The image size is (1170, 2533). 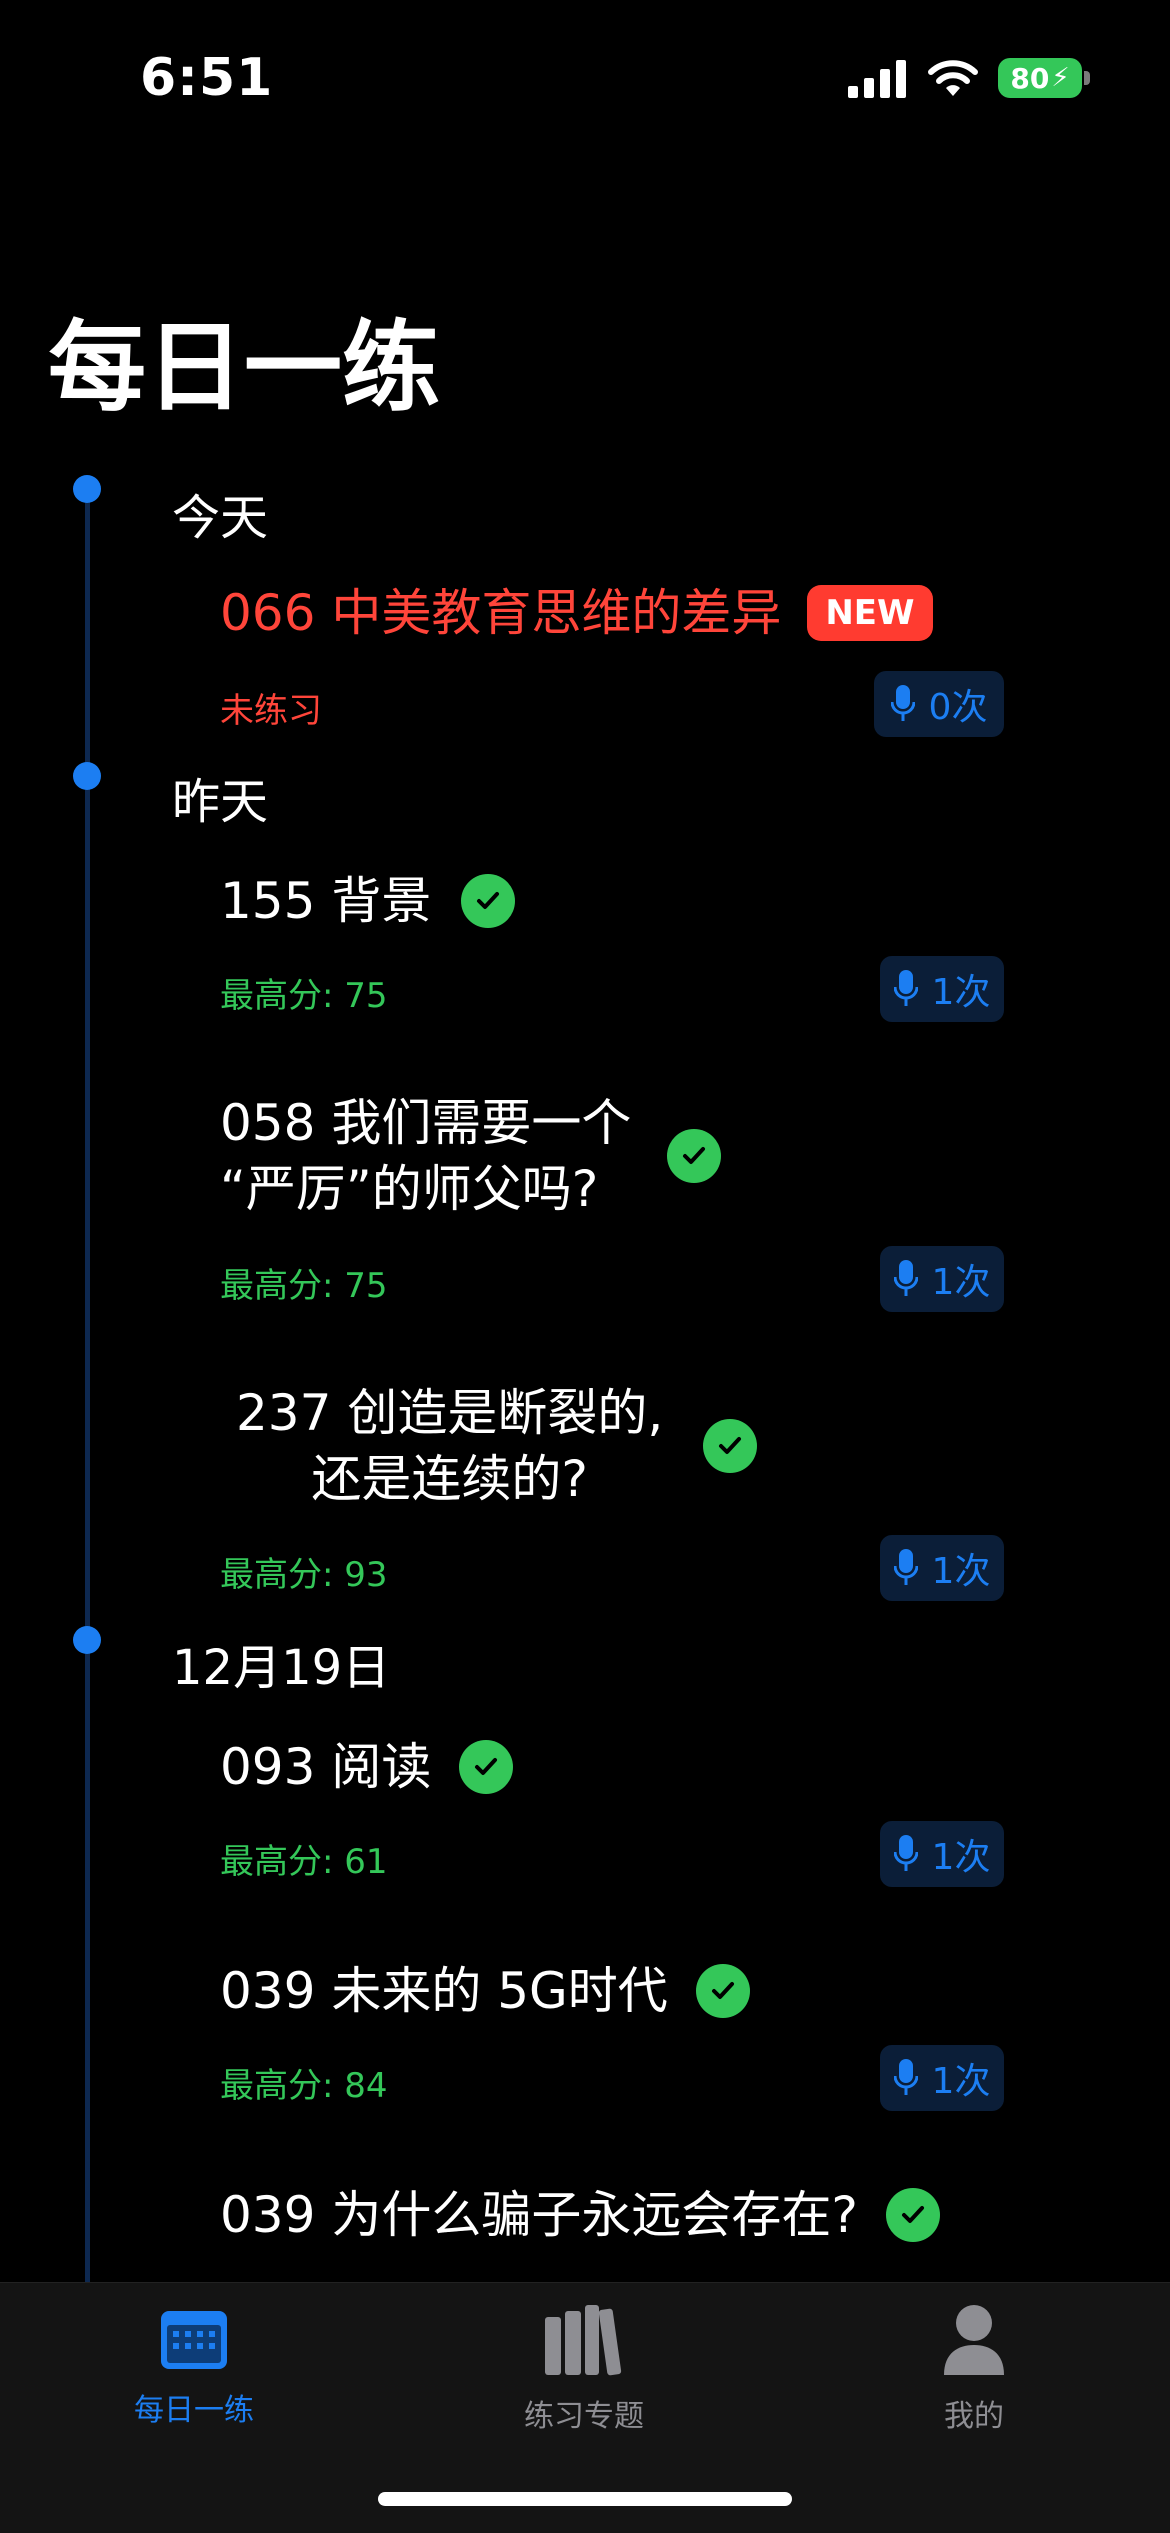 What do you see at coordinates (220, 802) in the screenshot?
I see `date-label: 昨天` at bounding box center [220, 802].